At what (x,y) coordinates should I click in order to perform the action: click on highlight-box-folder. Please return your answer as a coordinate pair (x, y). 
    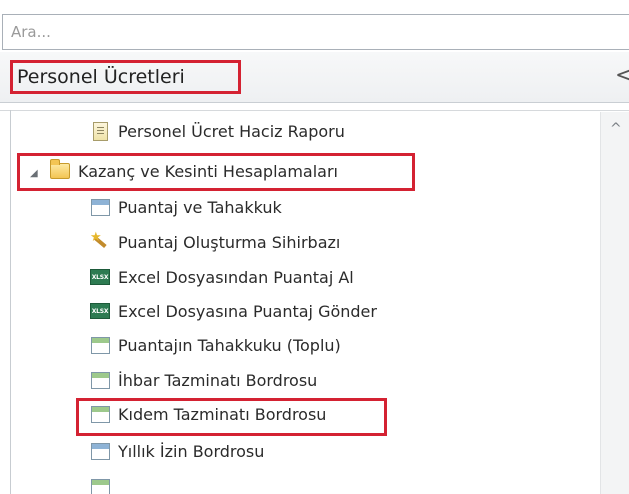
    Looking at the image, I should click on (216, 172).